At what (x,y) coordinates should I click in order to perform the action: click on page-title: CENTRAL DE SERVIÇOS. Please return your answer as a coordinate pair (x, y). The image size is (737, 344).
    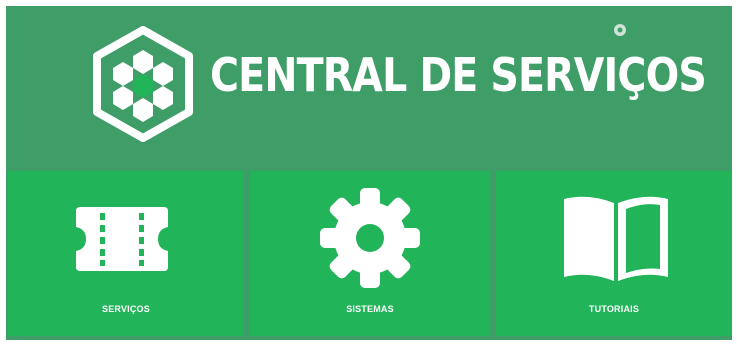
    Looking at the image, I should click on (458, 75).